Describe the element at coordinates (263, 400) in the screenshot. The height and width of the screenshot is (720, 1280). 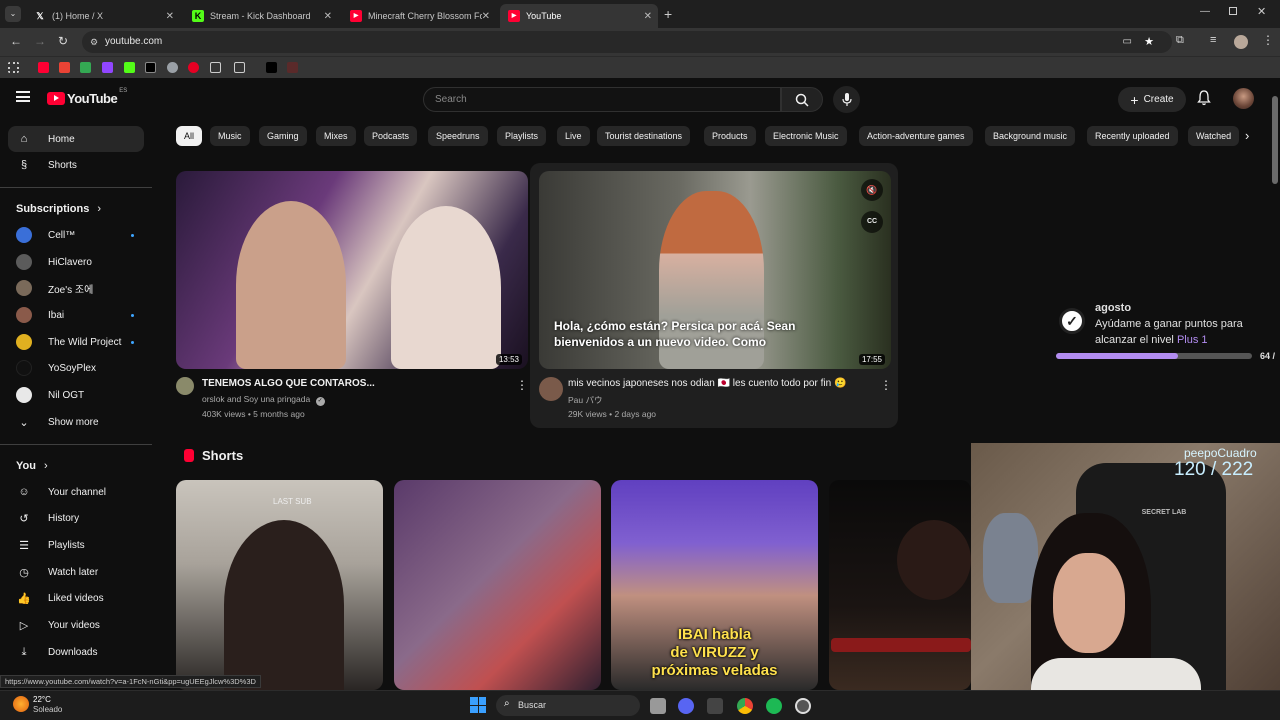
I see `video-channel: orslok and Soy una pringada ✓` at that location.